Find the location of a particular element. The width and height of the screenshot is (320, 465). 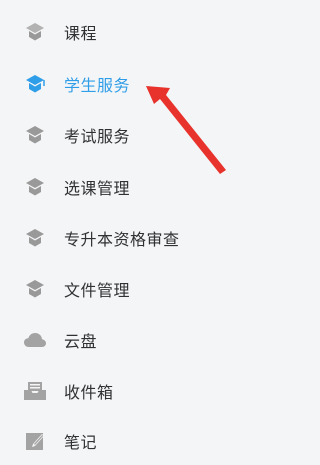

sidebar-item-label: 云盘 is located at coordinates (81, 342).